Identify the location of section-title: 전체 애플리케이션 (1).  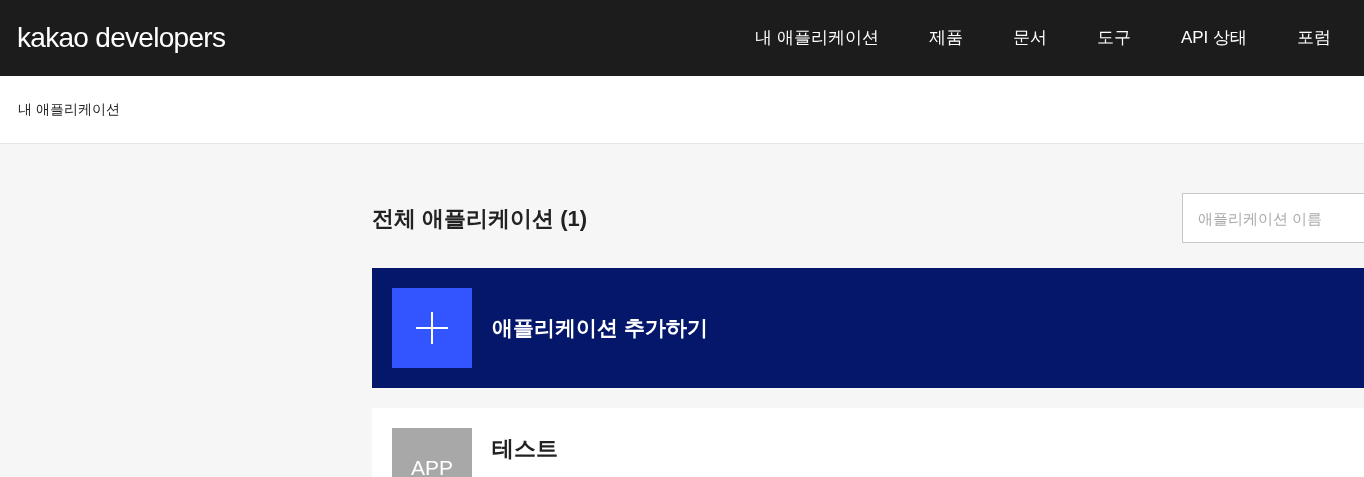
(480, 218).